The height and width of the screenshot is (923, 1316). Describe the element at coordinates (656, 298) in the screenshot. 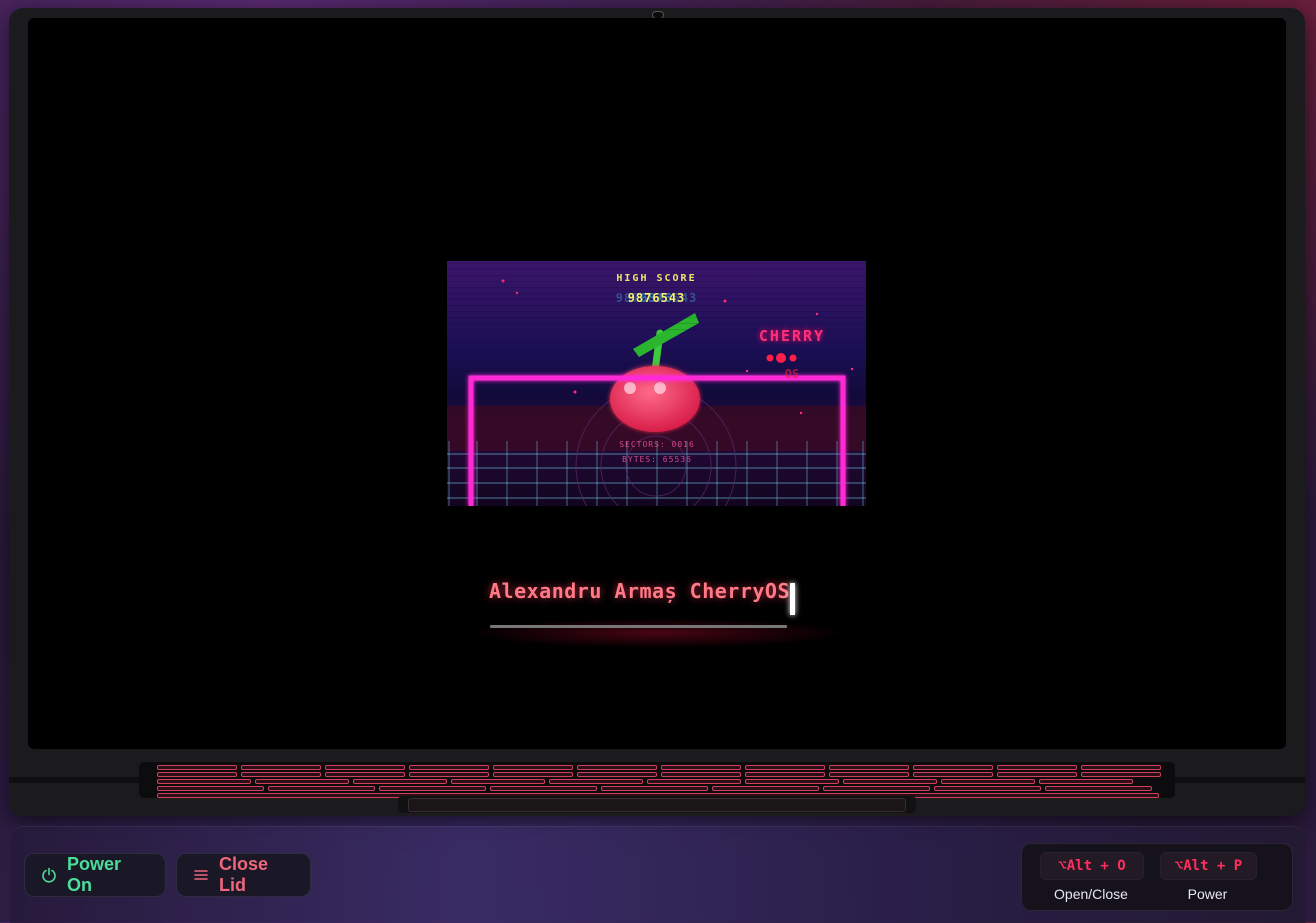

I see `high-score-value: 9876543` at that location.